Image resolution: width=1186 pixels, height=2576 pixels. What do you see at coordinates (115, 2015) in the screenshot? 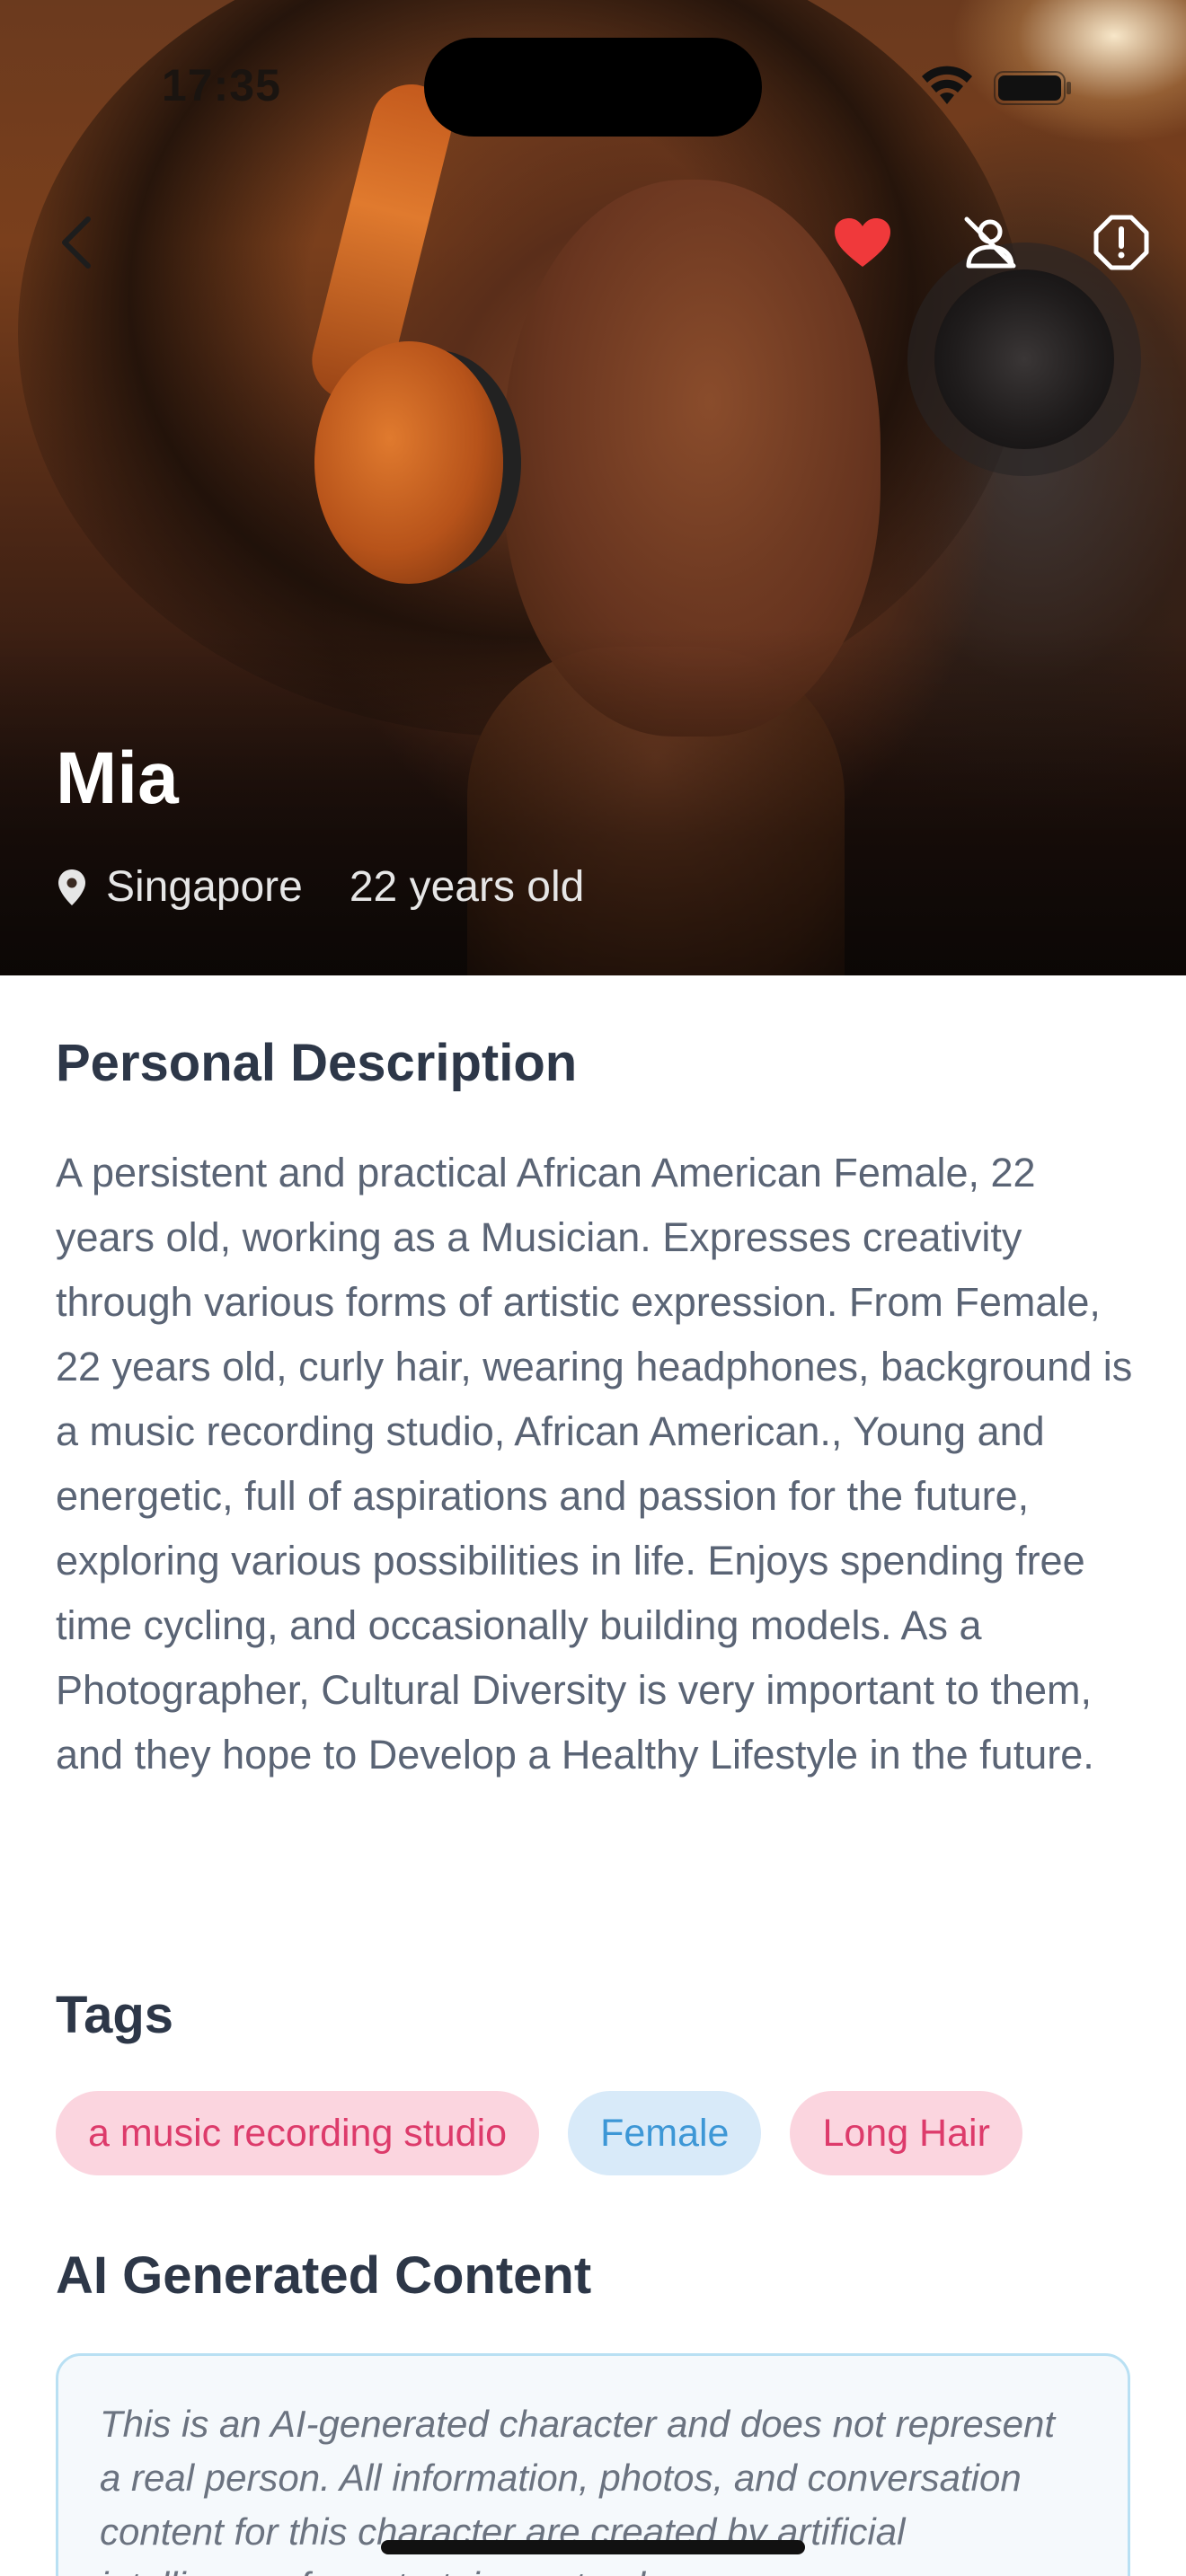
I see `tags-heading: Tags` at bounding box center [115, 2015].